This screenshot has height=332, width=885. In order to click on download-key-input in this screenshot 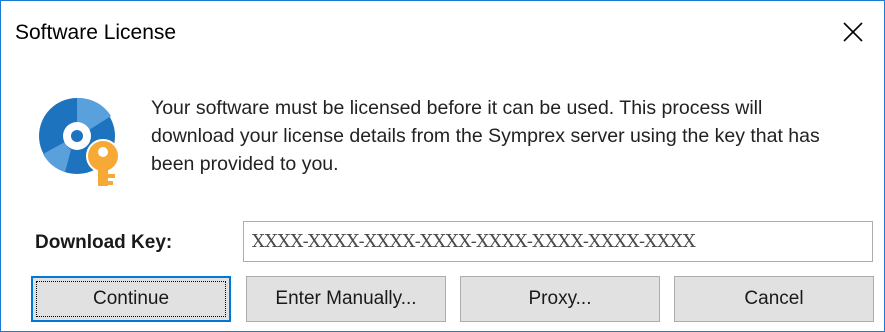, I will do `click(558, 241)`.